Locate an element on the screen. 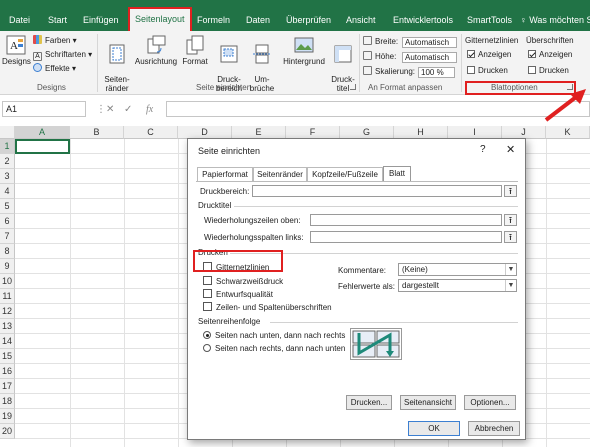 The image size is (590, 447). formula-bar: A1 ⋮ ✕ ✓ fx is located at coordinates (295, 109).